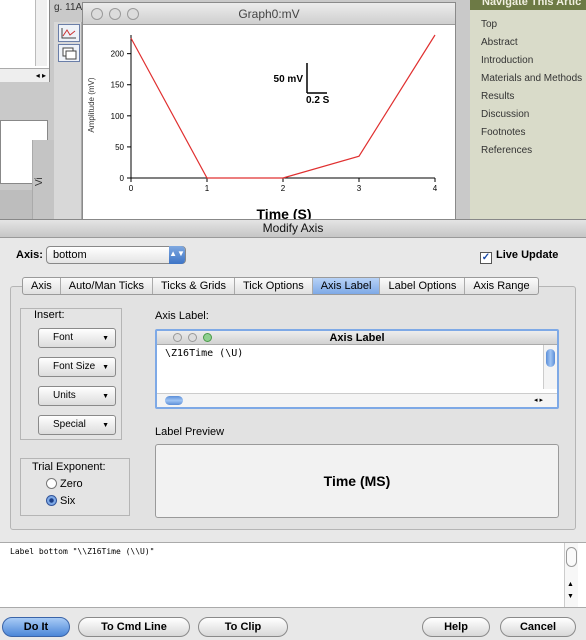 This screenshot has width=586, height=640. I want to click on y-axis: 0 50 100 150 200, so click(121, 109).